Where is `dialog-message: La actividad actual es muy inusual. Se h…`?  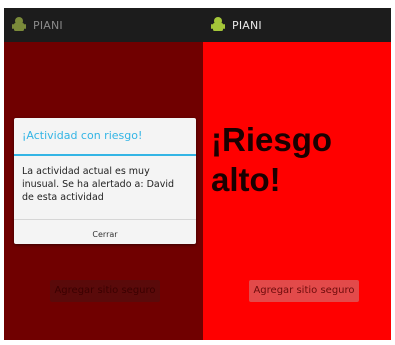 dialog-message: La actividad actual es muy inusual. Se h… is located at coordinates (98, 184).